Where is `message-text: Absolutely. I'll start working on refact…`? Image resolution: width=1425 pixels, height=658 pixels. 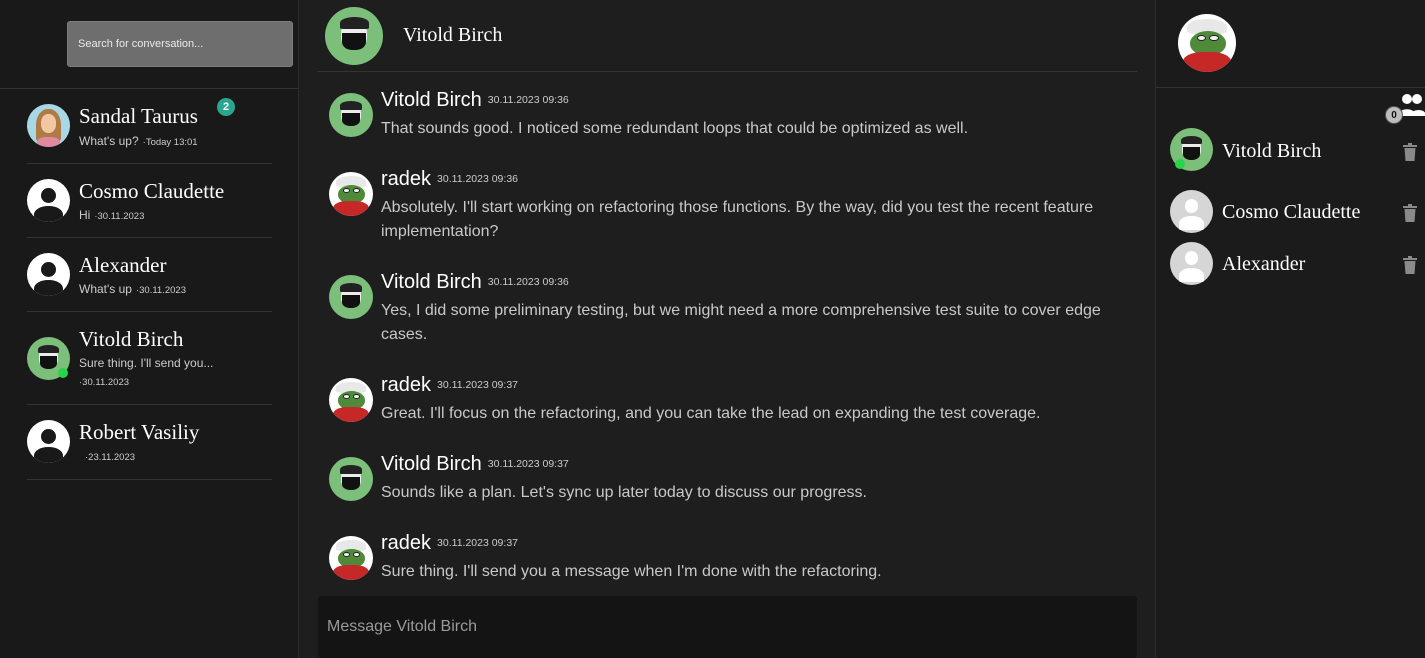 message-text: Absolutely. I'll start working on refact… is located at coordinates (737, 219).